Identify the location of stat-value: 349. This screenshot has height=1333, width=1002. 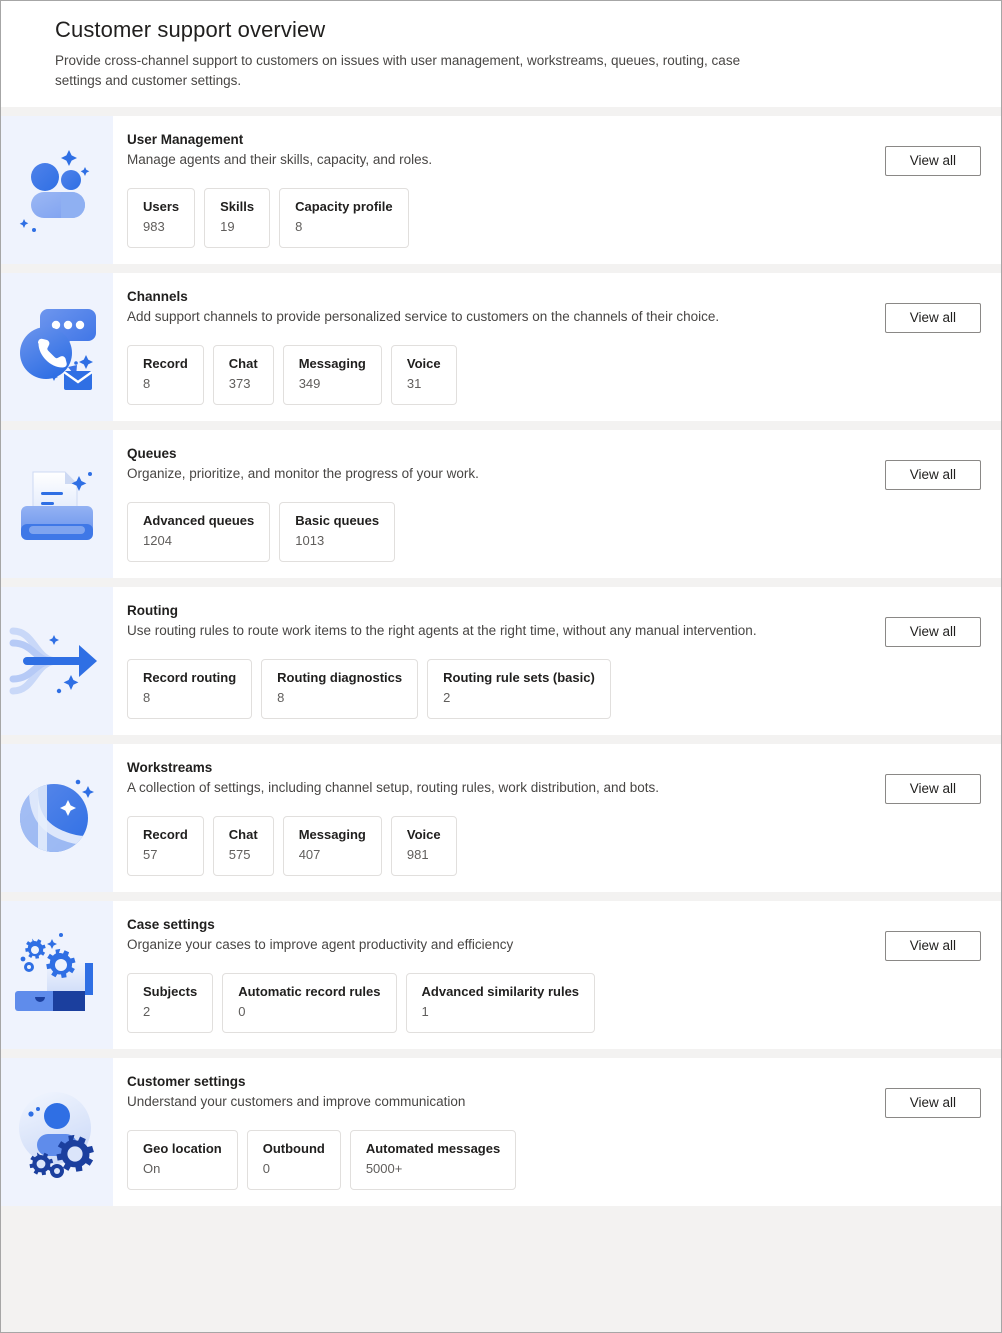
(309, 383).